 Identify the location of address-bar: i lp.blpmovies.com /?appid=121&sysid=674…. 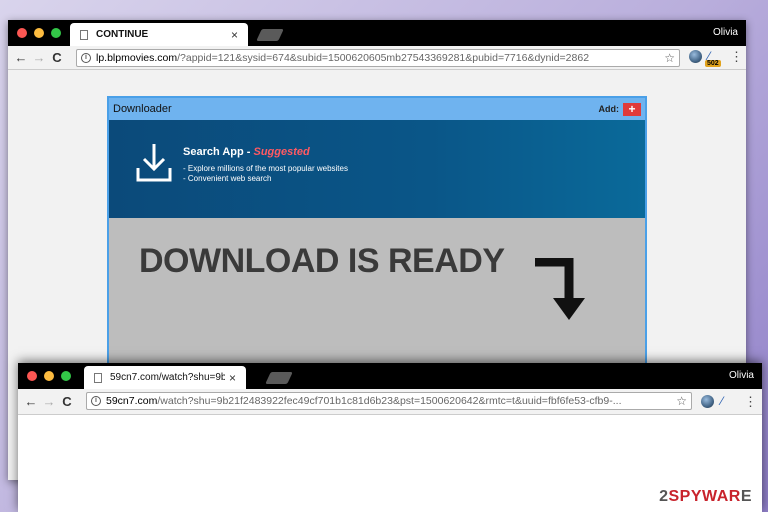
(378, 58).